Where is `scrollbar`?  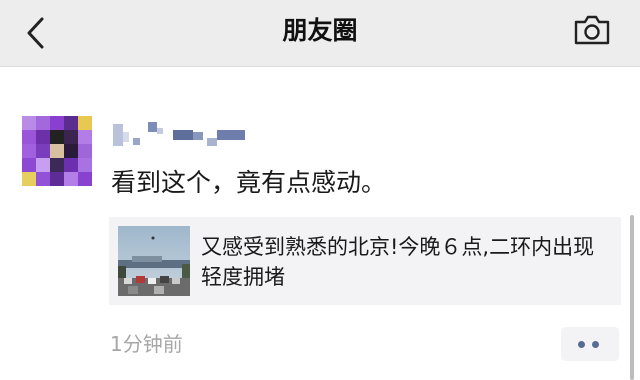 scrollbar is located at coordinates (632, 297).